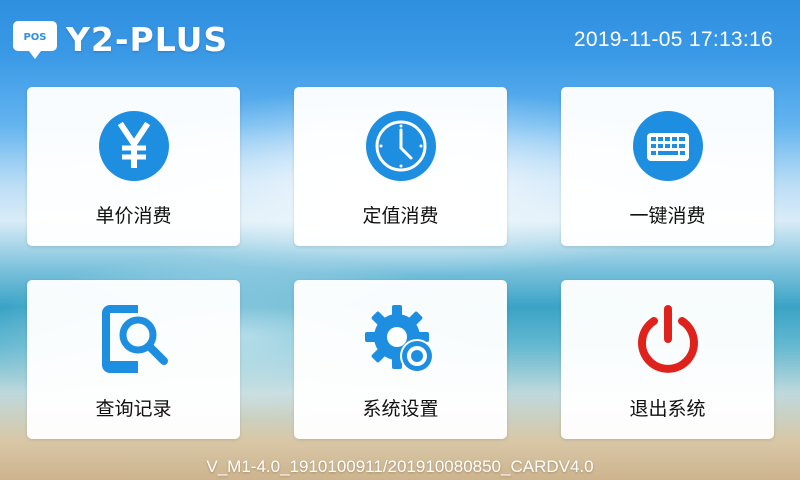 The image size is (800, 480). Describe the element at coordinates (133, 216) in the screenshot. I see `tile-label: 单价消费` at that location.